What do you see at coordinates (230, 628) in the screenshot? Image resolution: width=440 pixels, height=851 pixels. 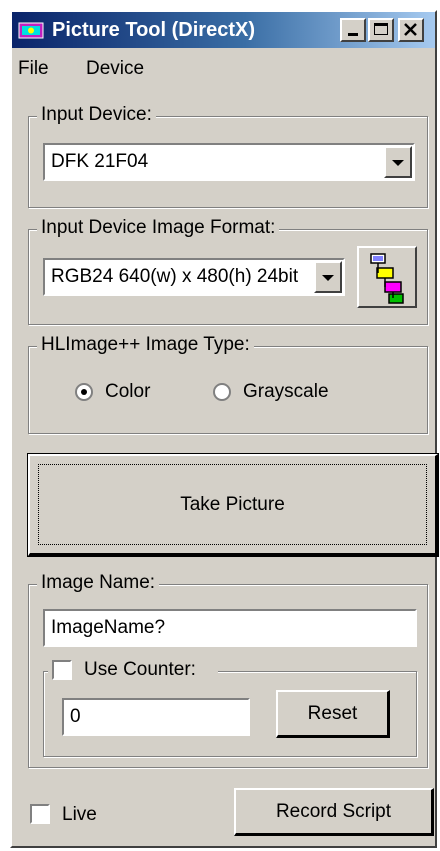 I see `image-name-input: ImageName?` at bounding box center [230, 628].